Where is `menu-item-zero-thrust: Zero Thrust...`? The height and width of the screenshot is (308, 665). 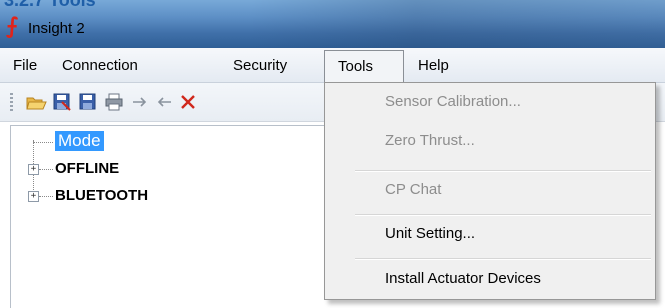
menu-item-zero-thrust: Zero Thrust... is located at coordinates (430, 140).